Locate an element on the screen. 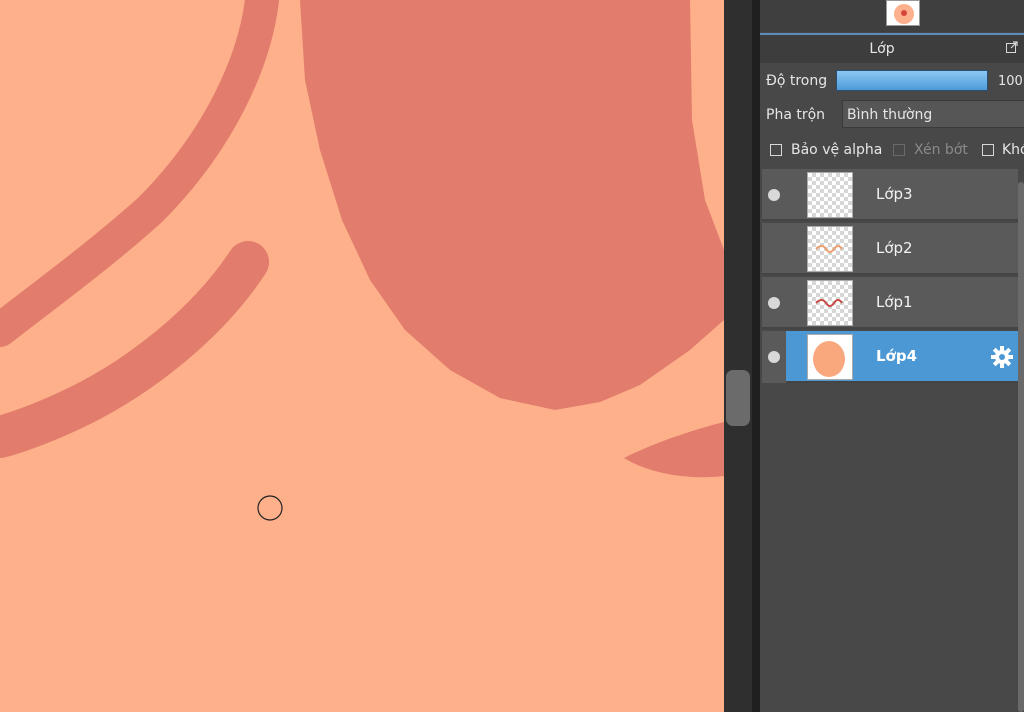  protect-alpha-label: Bảo vệ alpha is located at coordinates (837, 150).